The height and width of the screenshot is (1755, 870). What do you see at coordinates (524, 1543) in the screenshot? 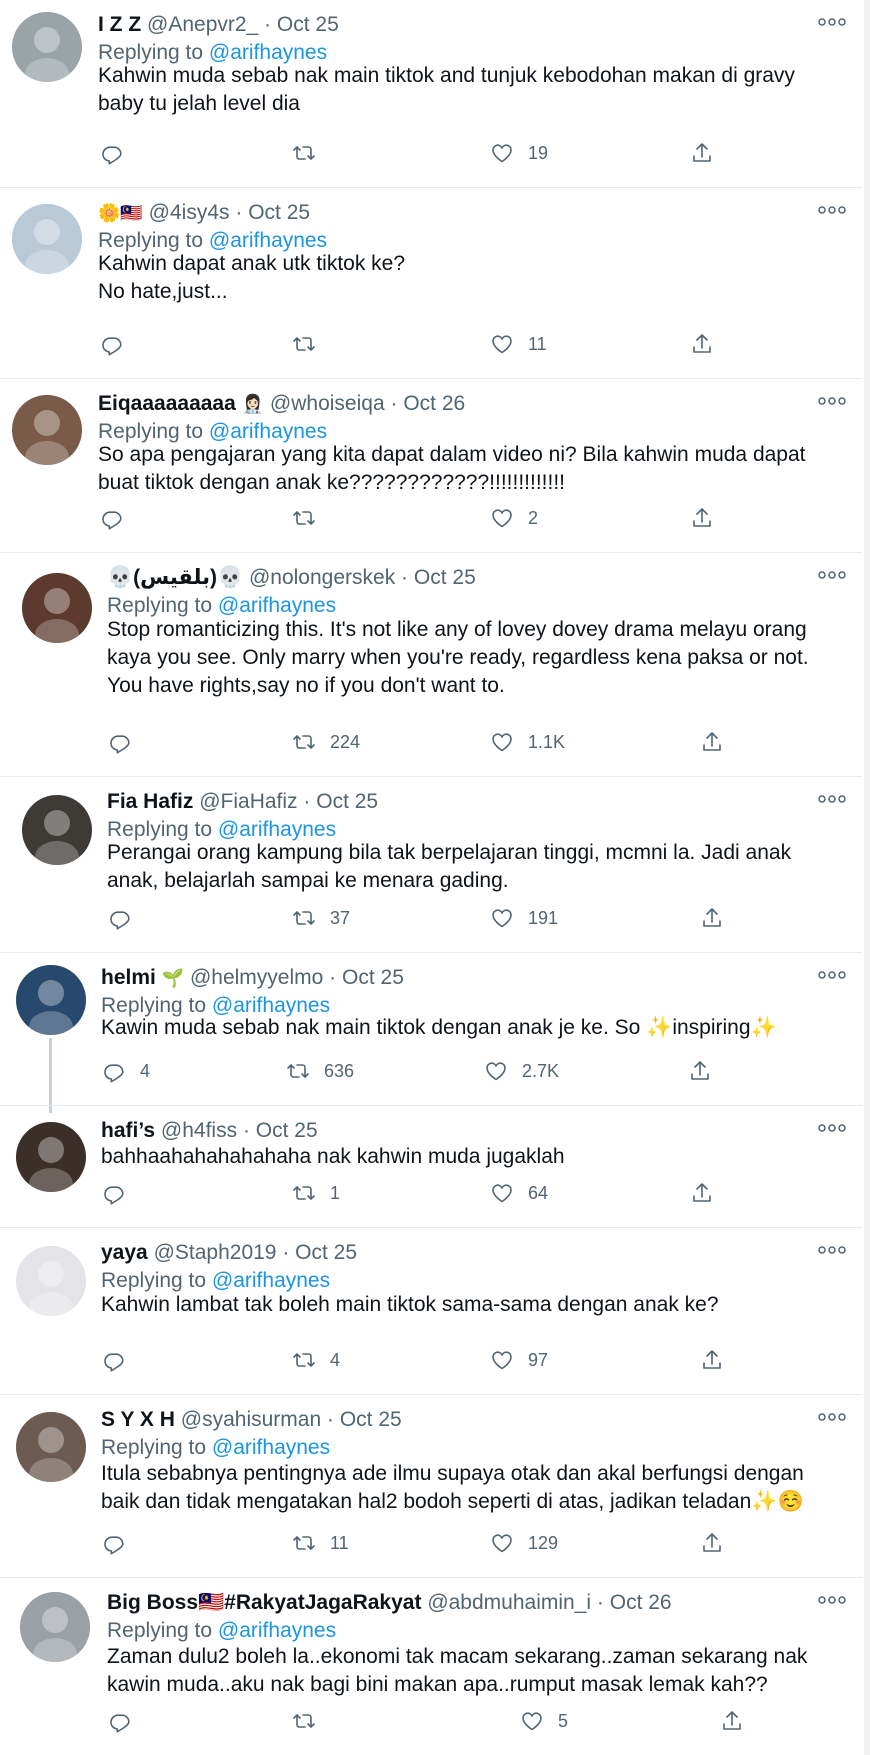
I see `like-button: 129` at bounding box center [524, 1543].